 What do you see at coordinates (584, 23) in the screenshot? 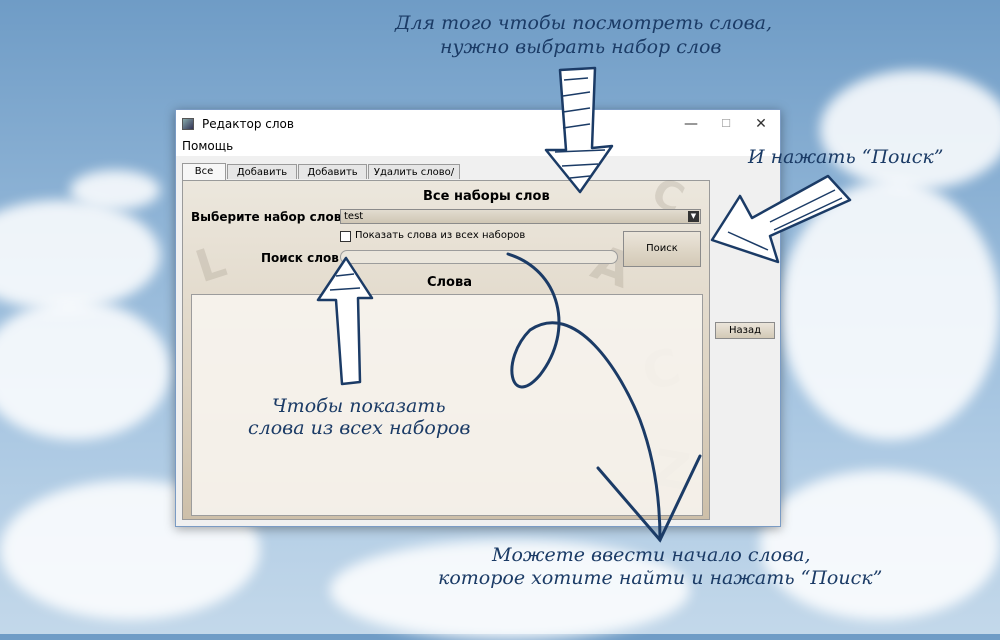
I see `annotation-top-line1: Для того чтобы посмотреть слова,` at bounding box center [584, 23].